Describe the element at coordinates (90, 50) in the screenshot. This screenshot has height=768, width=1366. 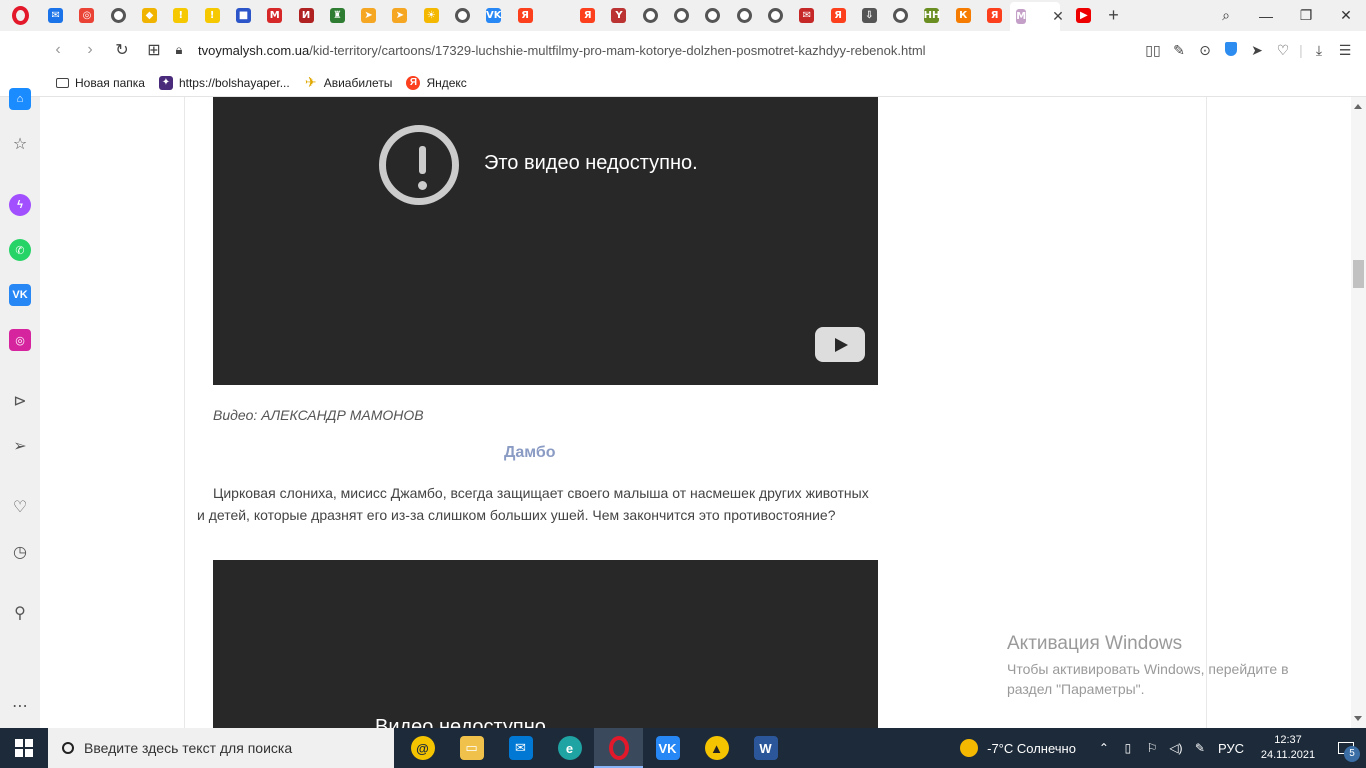
I see `forward-icon: ›` at that location.